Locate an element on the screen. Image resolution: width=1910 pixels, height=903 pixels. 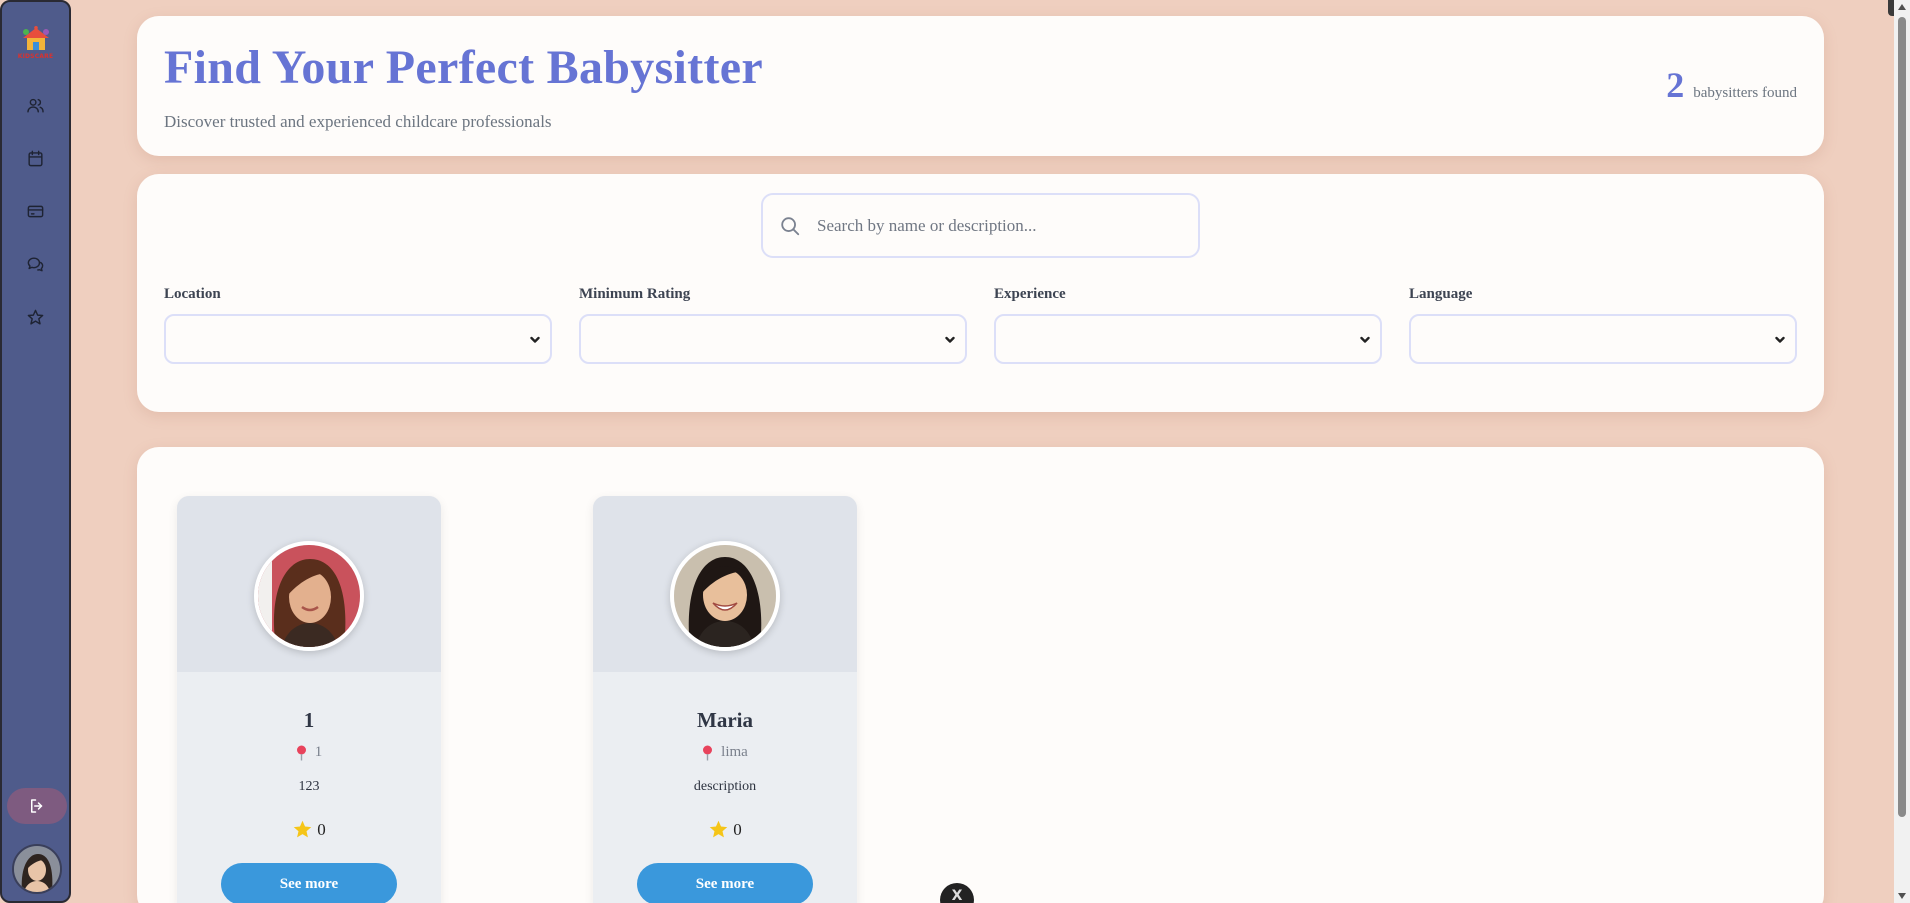
experience-label: Experience is located at coordinates (1030, 294).